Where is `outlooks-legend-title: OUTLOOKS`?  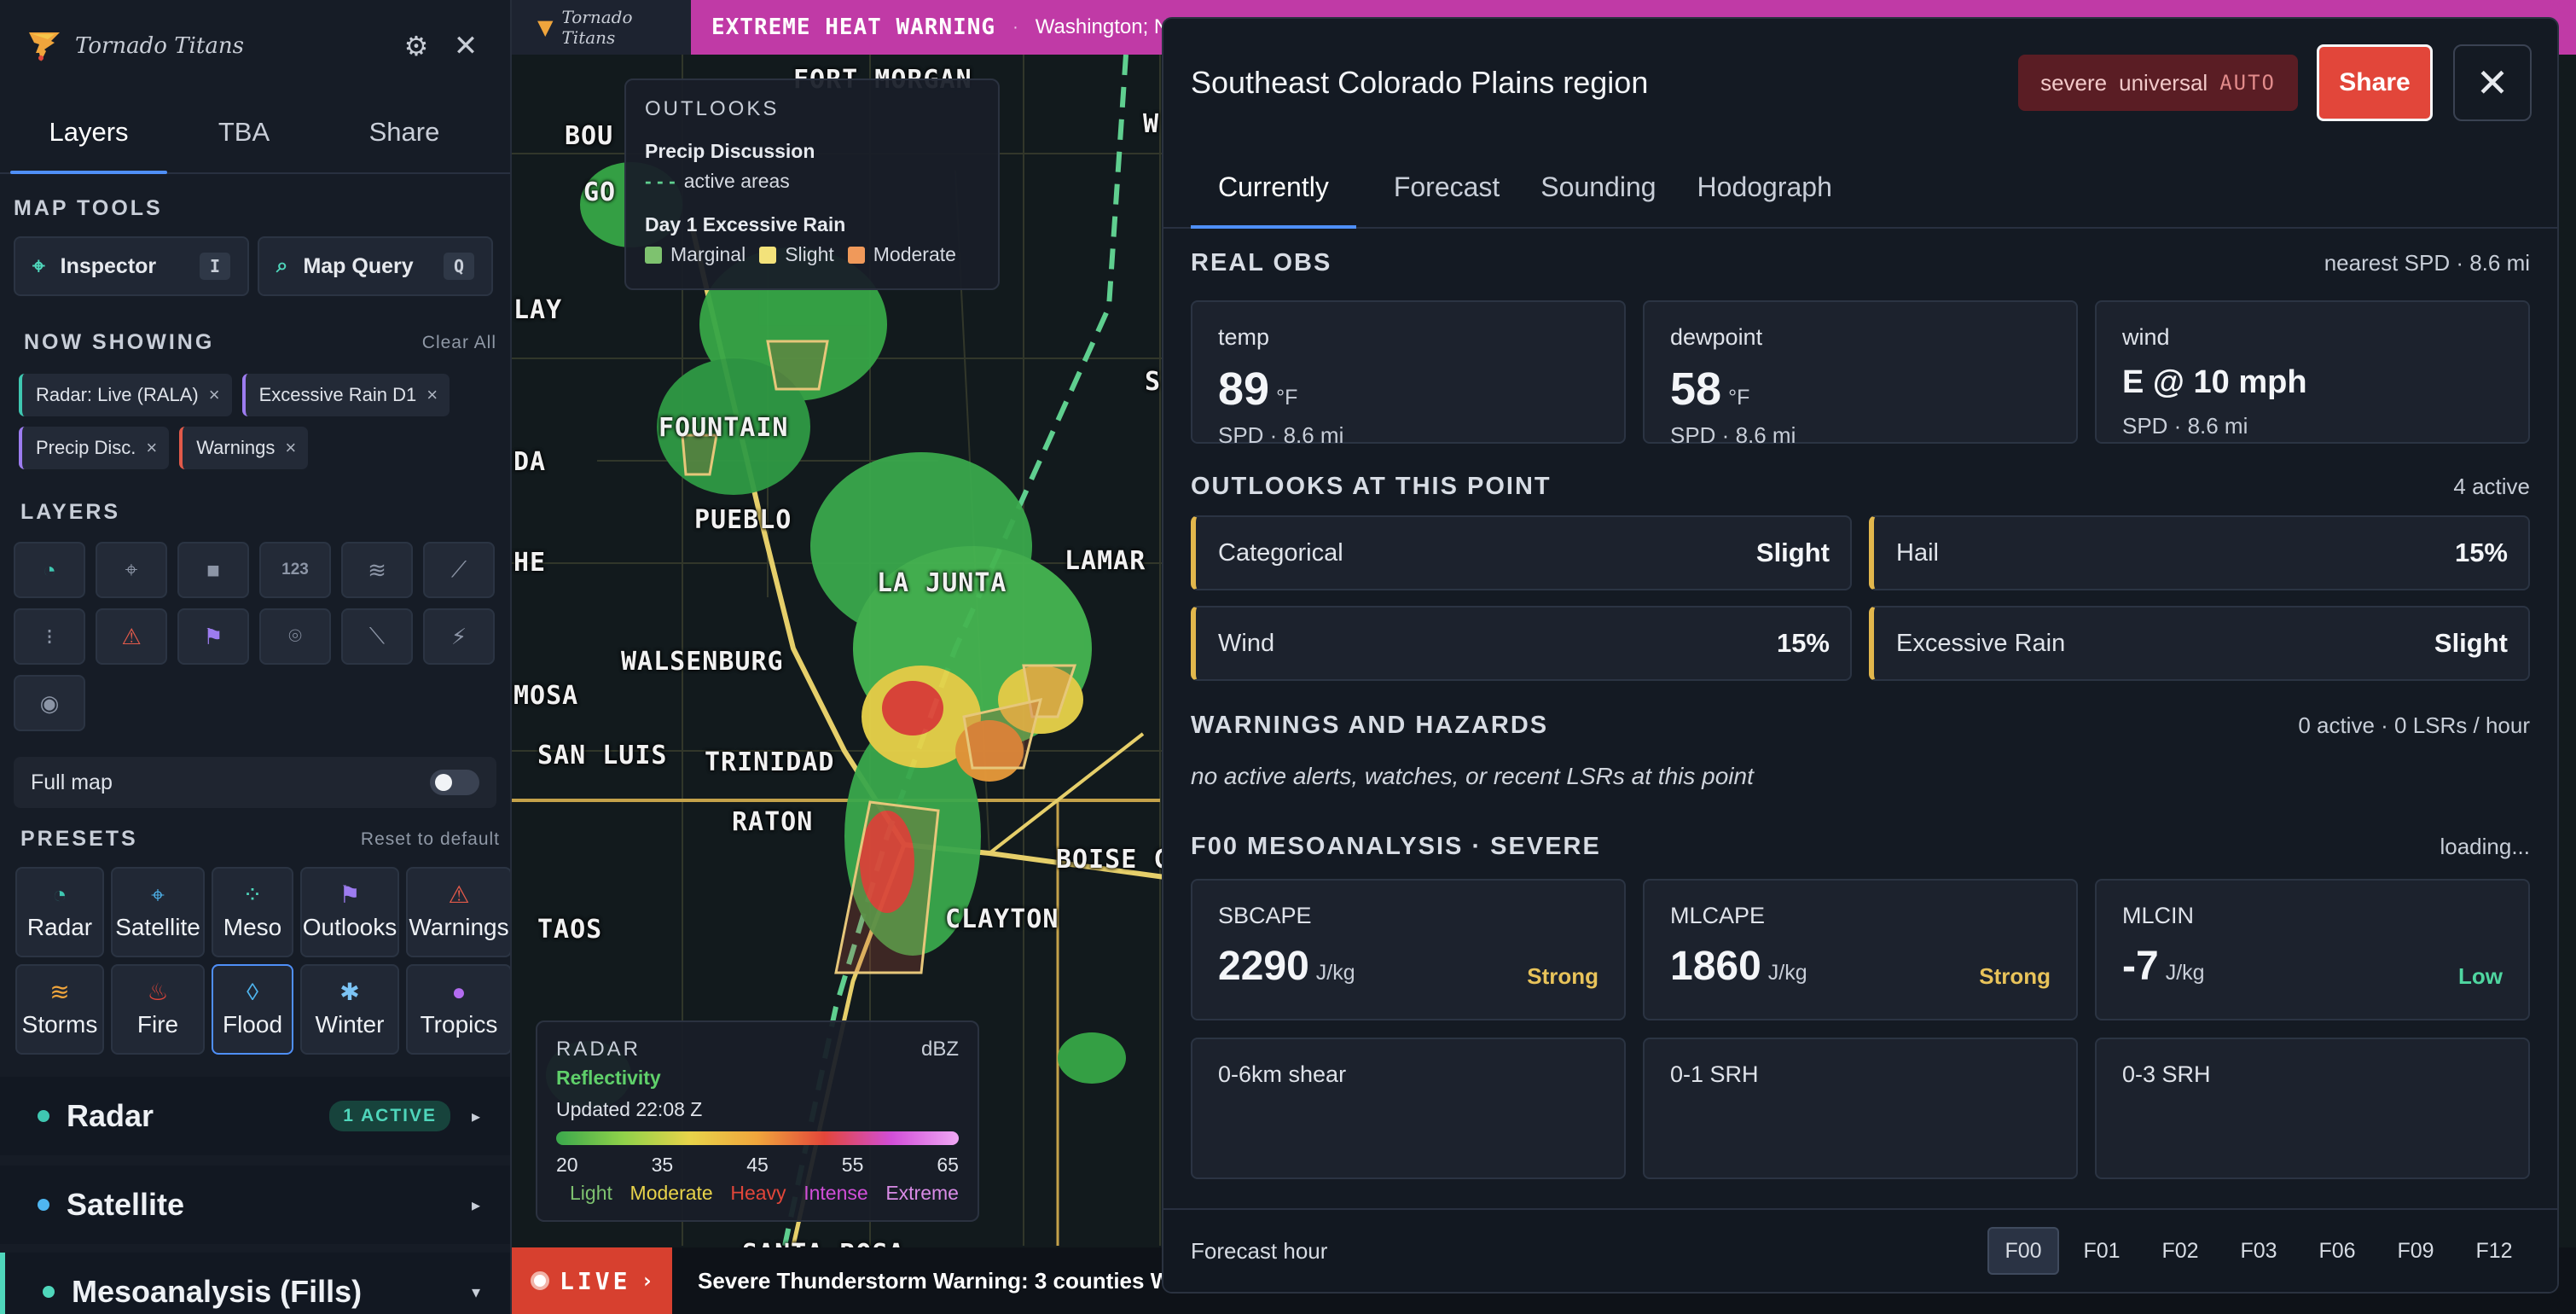
outlooks-legend-title: OUTLOOKS is located at coordinates (712, 109).